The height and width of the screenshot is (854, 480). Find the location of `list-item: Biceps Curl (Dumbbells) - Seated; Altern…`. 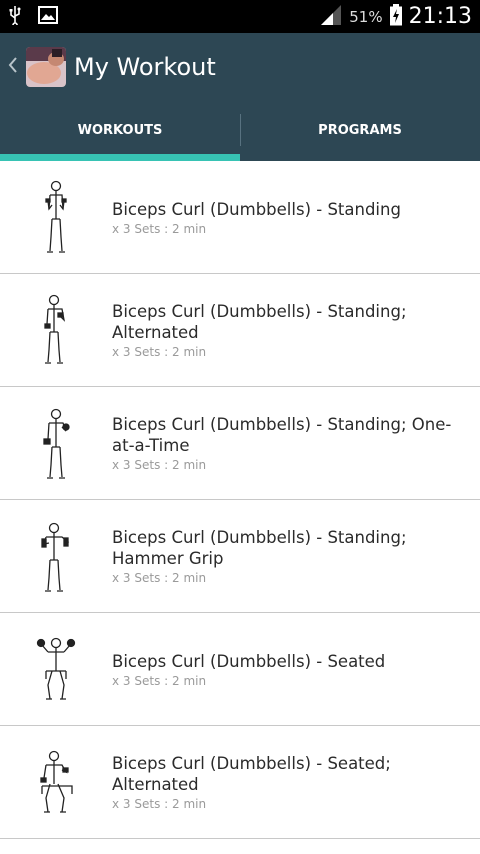

list-item: Biceps Curl (Dumbbells) - Seated; Altern… is located at coordinates (240, 782).